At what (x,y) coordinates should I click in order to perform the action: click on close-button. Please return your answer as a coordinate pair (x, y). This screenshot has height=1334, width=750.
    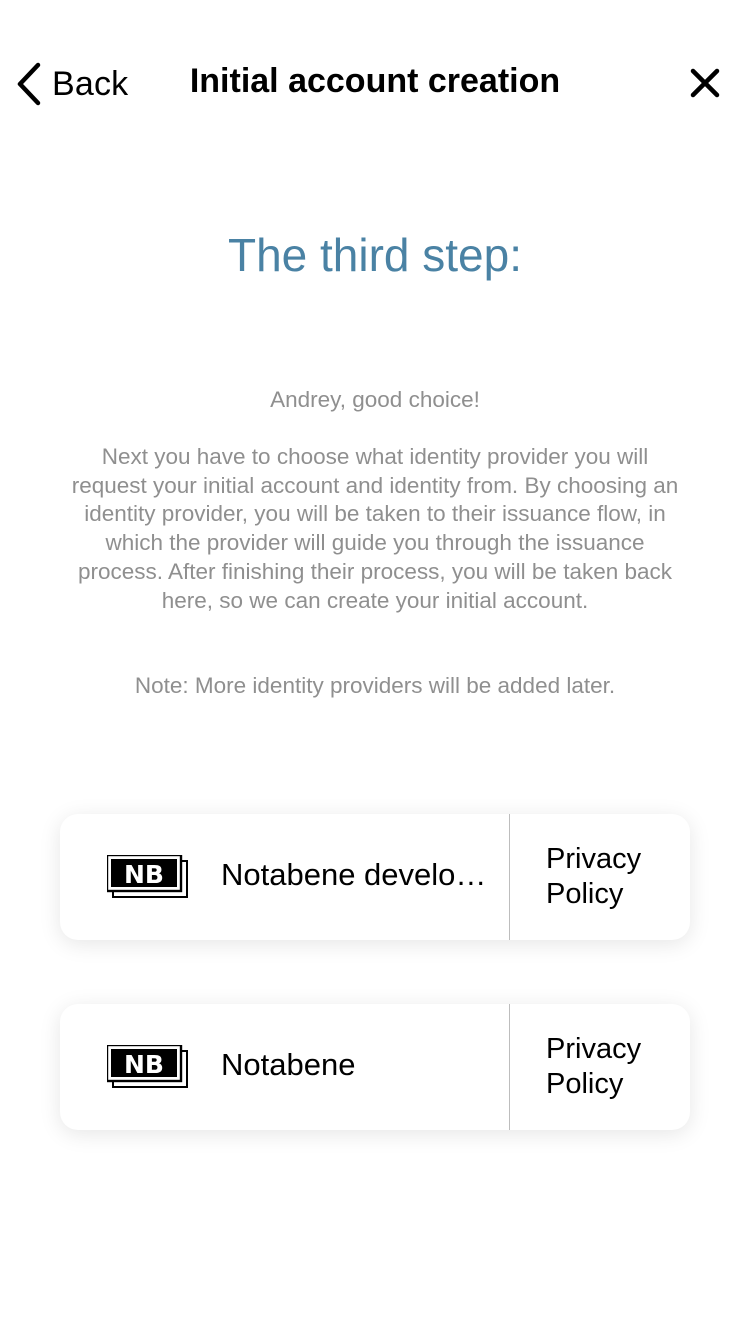
    Looking at the image, I should click on (705, 83).